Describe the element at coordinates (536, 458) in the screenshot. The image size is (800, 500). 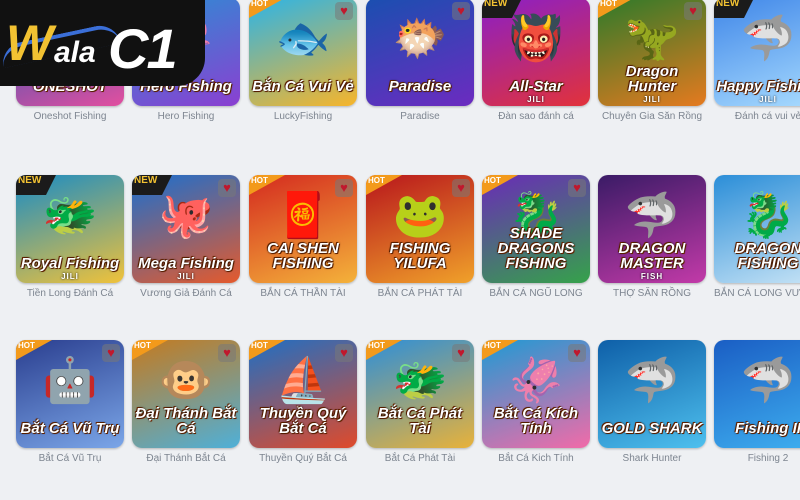
I see `game-name-label: Bắt Cá Kich Tính` at that location.